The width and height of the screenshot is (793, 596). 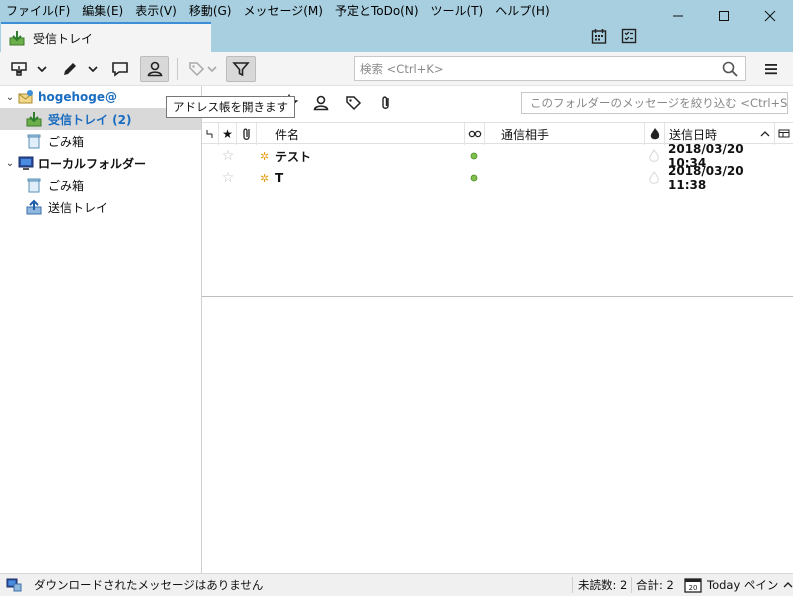 What do you see at coordinates (535, 68) in the screenshot?
I see `search-input` at bounding box center [535, 68].